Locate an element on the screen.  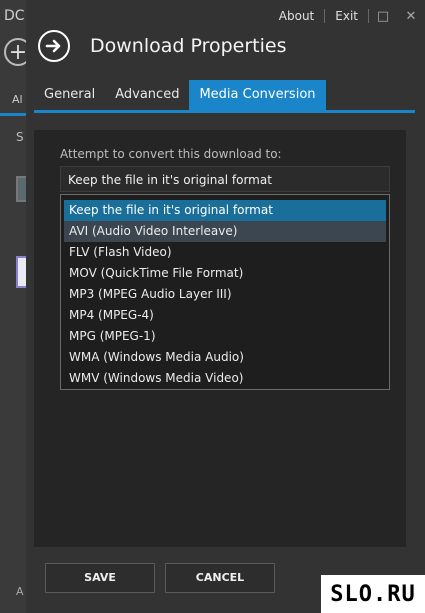
about-link: About is located at coordinates (296, 16).